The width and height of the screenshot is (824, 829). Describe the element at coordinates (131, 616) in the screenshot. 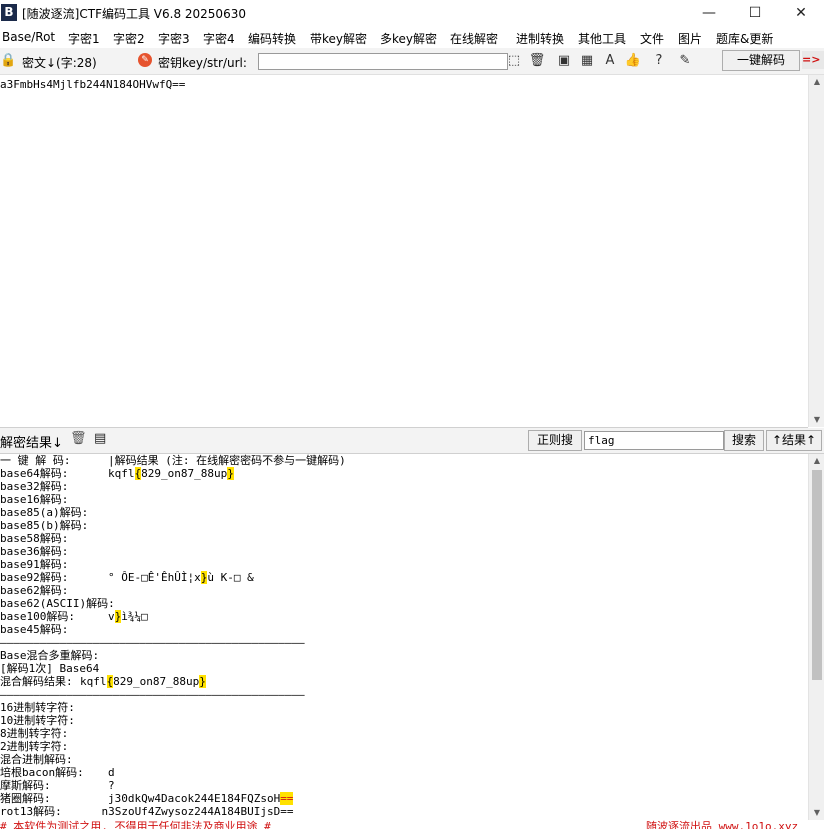

I see `char: ¾` at that location.